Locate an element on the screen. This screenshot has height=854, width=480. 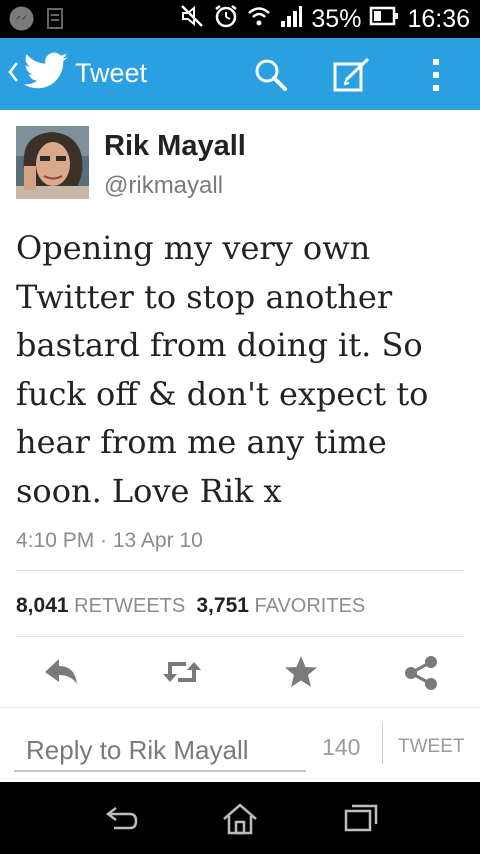
retweet-icon is located at coordinates (182, 674).